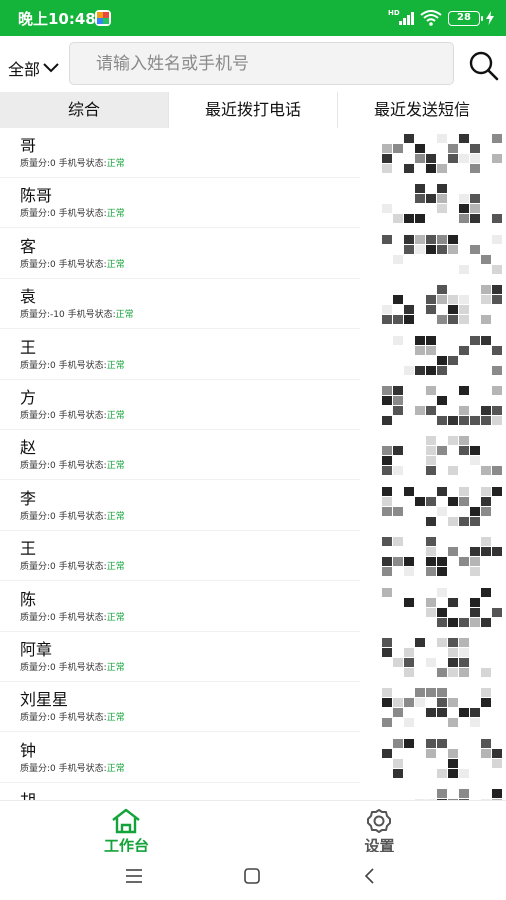  What do you see at coordinates (261, 63) in the screenshot?
I see `search-input` at bounding box center [261, 63].